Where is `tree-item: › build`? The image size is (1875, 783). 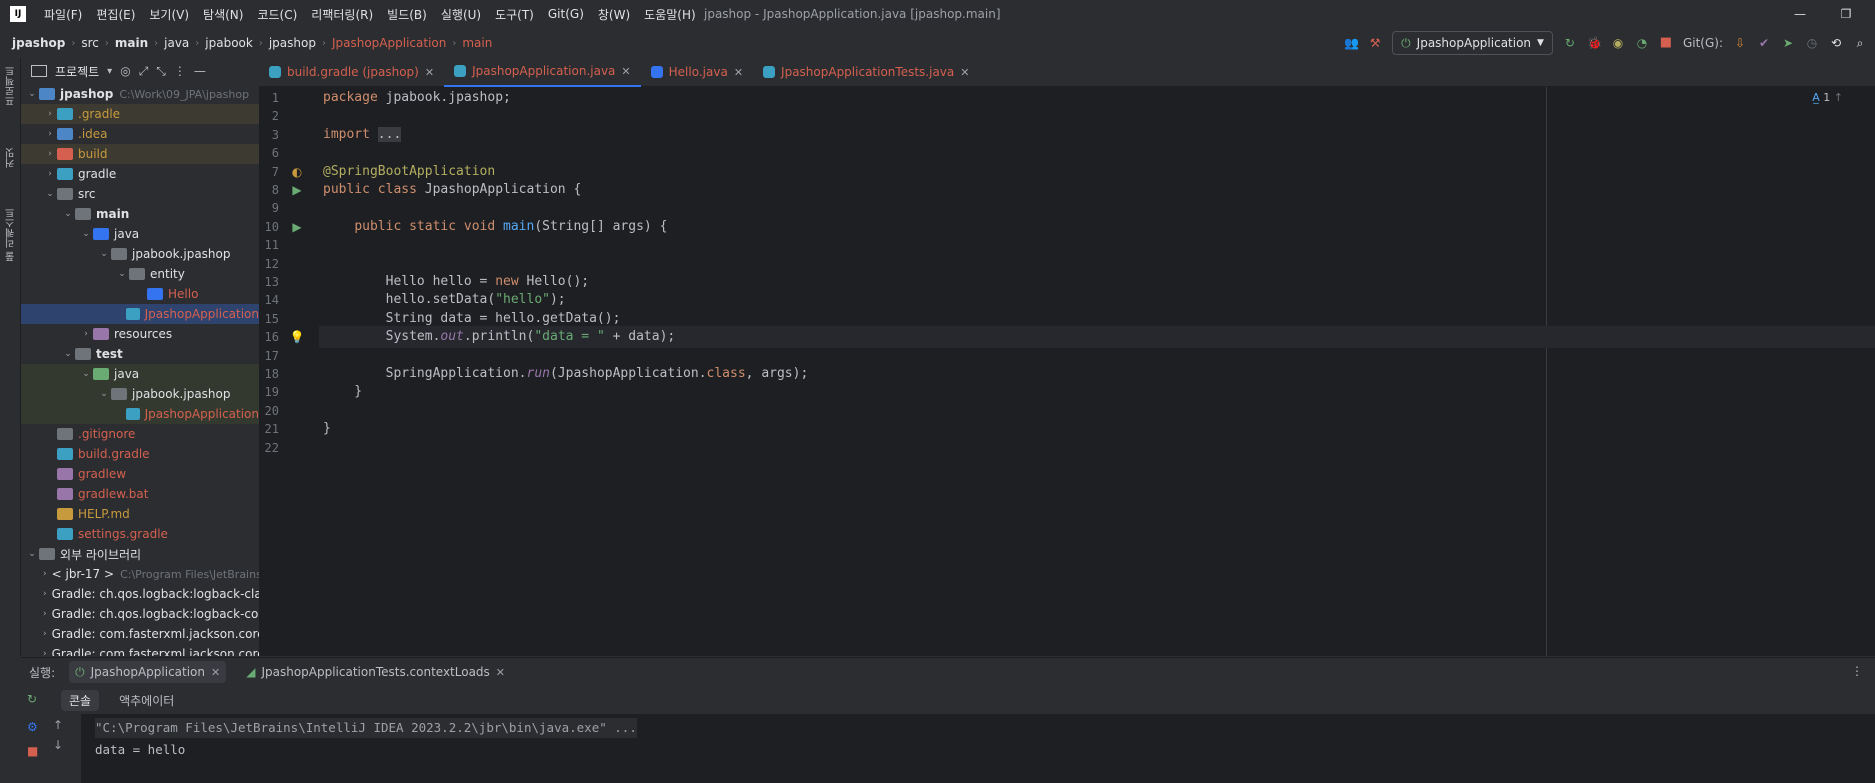
tree-item: › build is located at coordinates (140, 154).